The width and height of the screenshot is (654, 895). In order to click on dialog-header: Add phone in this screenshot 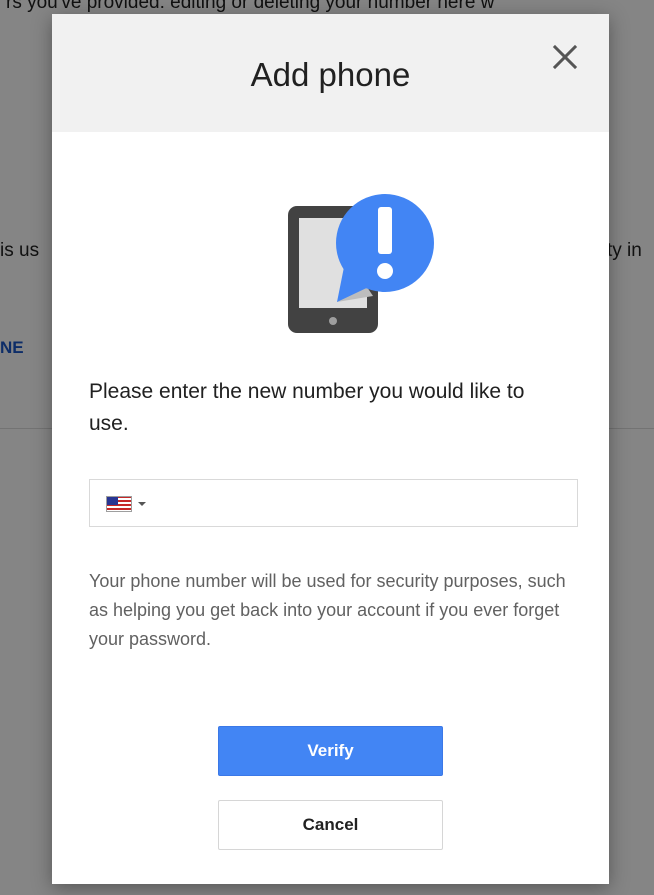, I will do `click(330, 73)`.